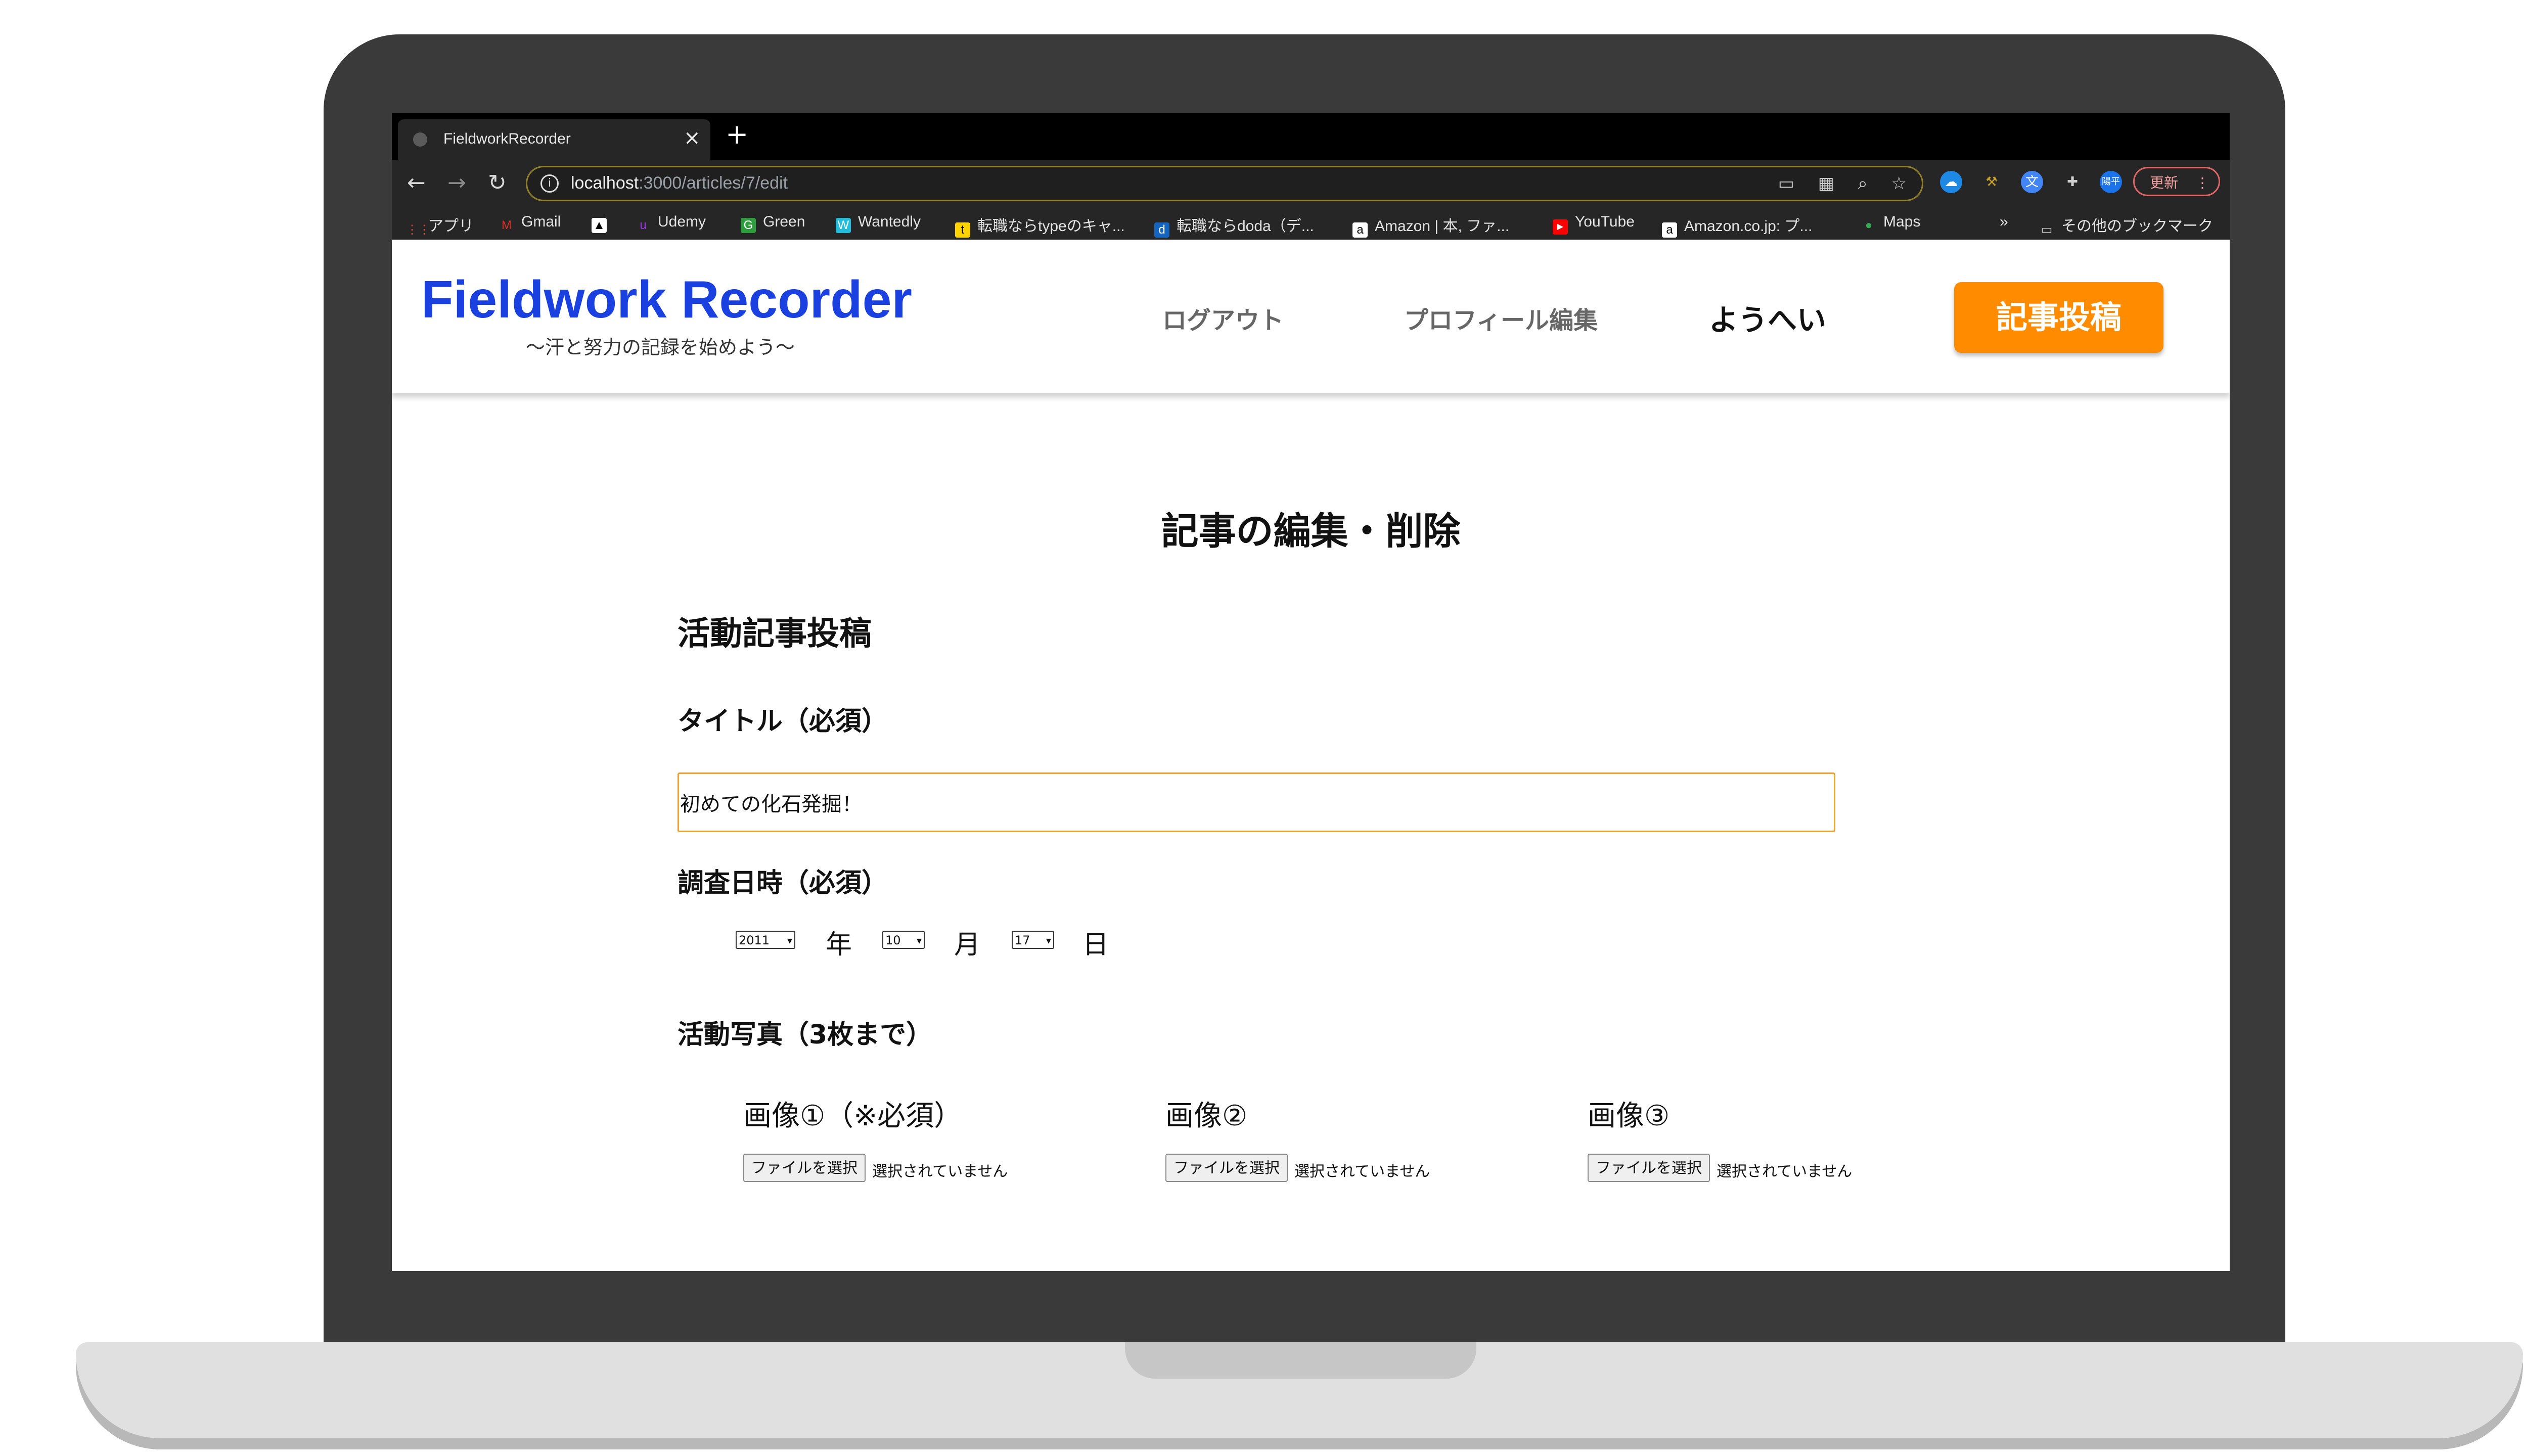  I want to click on bookmark-label: Gmail, so click(541, 221).